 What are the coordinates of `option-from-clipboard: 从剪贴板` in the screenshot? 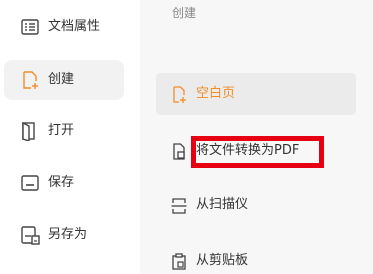 It's located at (256, 257).